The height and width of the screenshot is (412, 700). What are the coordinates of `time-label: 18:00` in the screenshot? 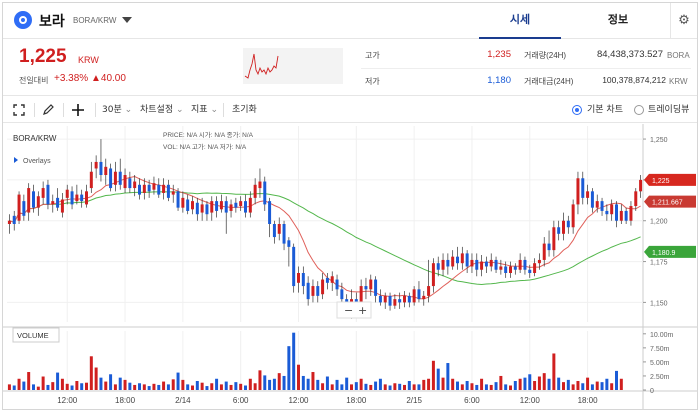 It's located at (125, 400).